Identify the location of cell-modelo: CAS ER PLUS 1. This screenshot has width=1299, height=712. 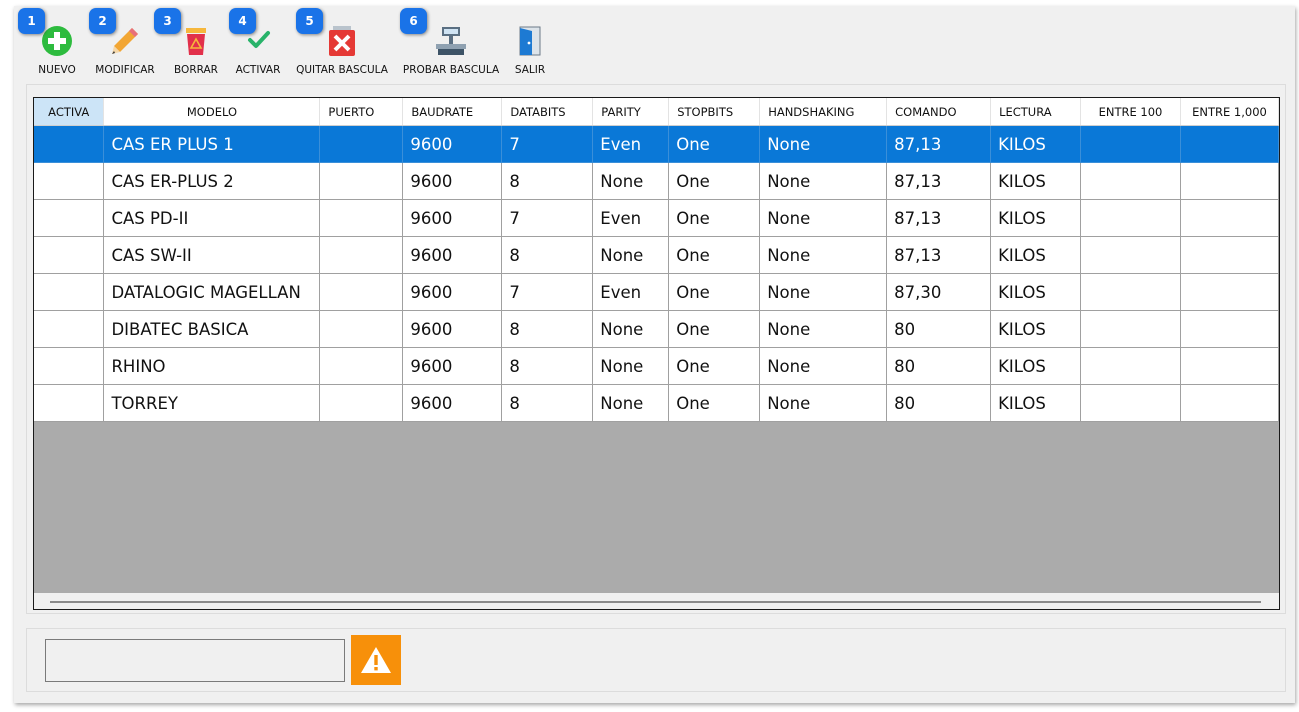
(212, 144).